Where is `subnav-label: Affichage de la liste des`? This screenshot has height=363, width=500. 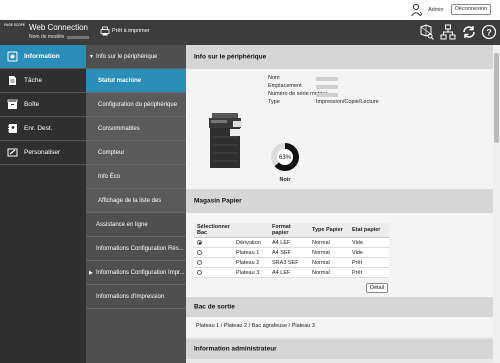 subnav-label: Affichage de la liste des is located at coordinates (130, 200).